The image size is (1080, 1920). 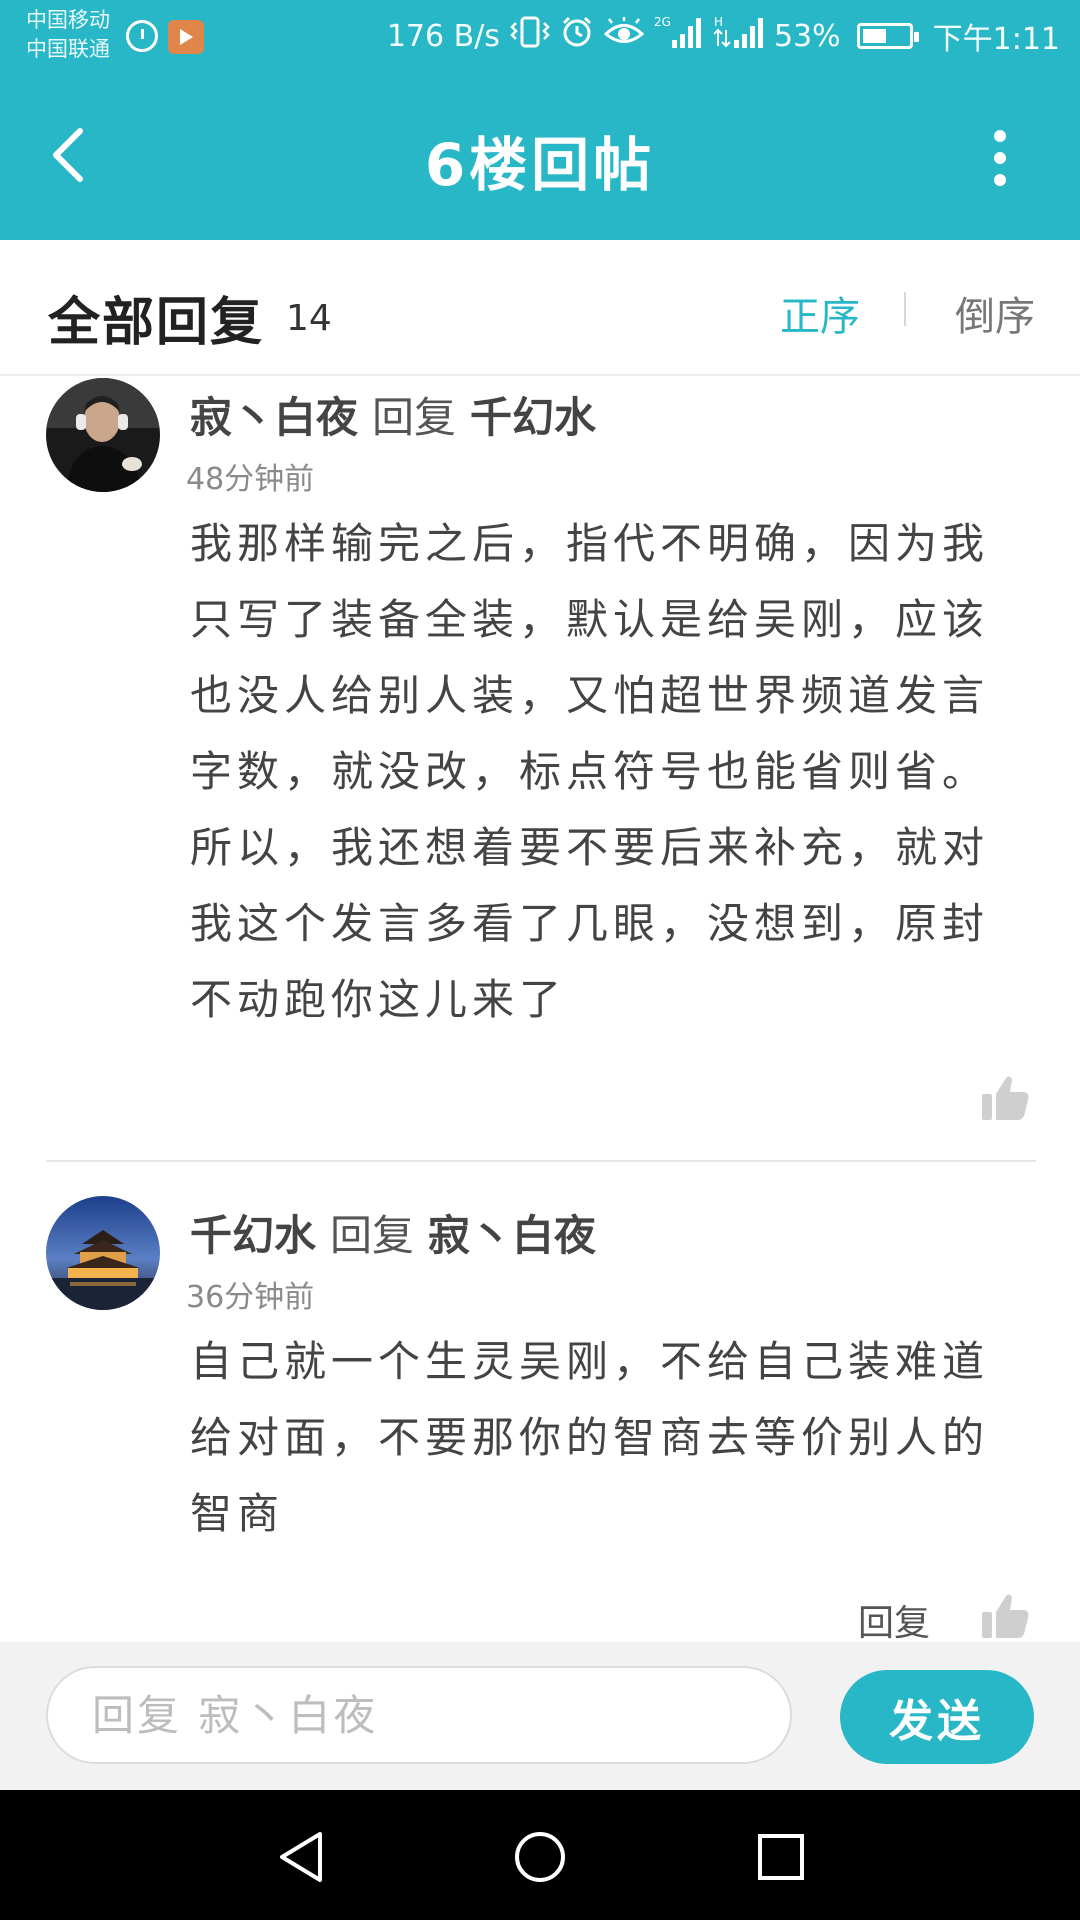 What do you see at coordinates (142, 36) in the screenshot?
I see `stopwatch-icon` at bounding box center [142, 36].